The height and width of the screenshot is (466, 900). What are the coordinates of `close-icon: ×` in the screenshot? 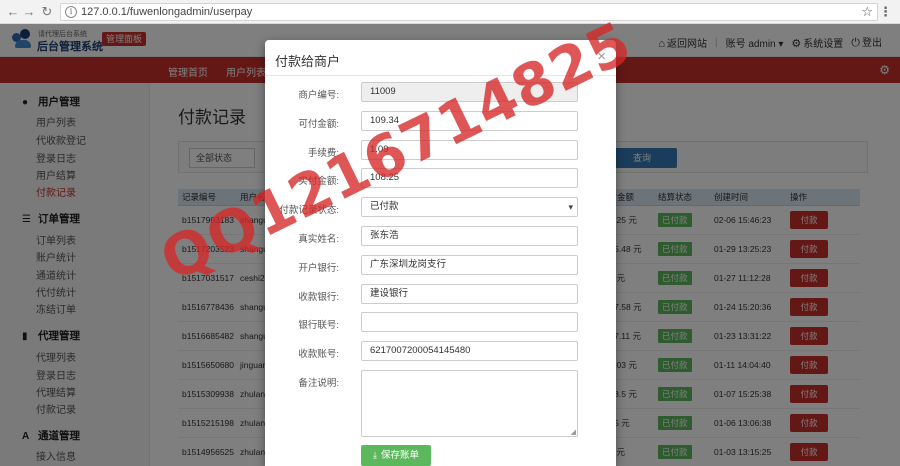 It's located at (601, 56).